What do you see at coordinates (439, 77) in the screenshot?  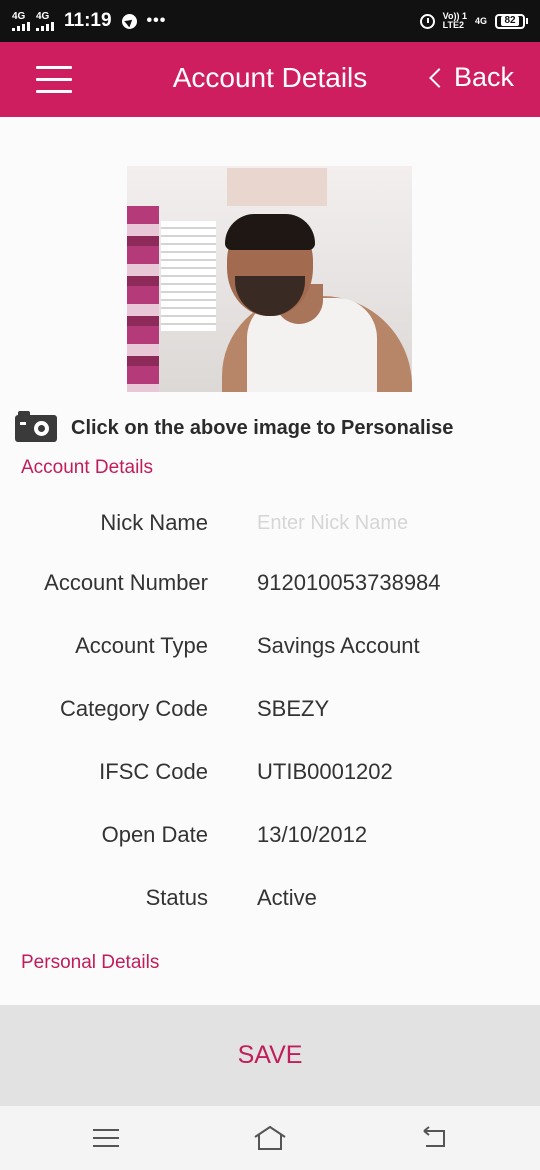 I see `chevron-left-icon` at bounding box center [439, 77].